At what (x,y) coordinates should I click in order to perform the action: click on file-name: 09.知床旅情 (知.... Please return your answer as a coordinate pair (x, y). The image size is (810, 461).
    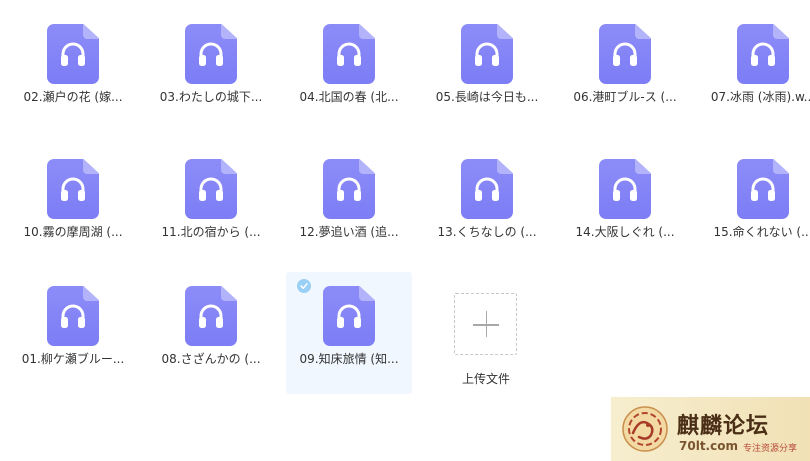
    Looking at the image, I should click on (349, 359).